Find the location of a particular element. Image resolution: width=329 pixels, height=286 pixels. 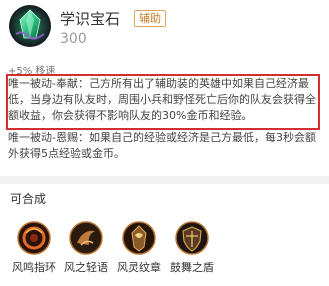

passive-blessing: 唯一被动-恩赐：如果自己的经验或经济是己方最低，每3秒会额外获得5点经验或金币。 is located at coordinates (162, 145).